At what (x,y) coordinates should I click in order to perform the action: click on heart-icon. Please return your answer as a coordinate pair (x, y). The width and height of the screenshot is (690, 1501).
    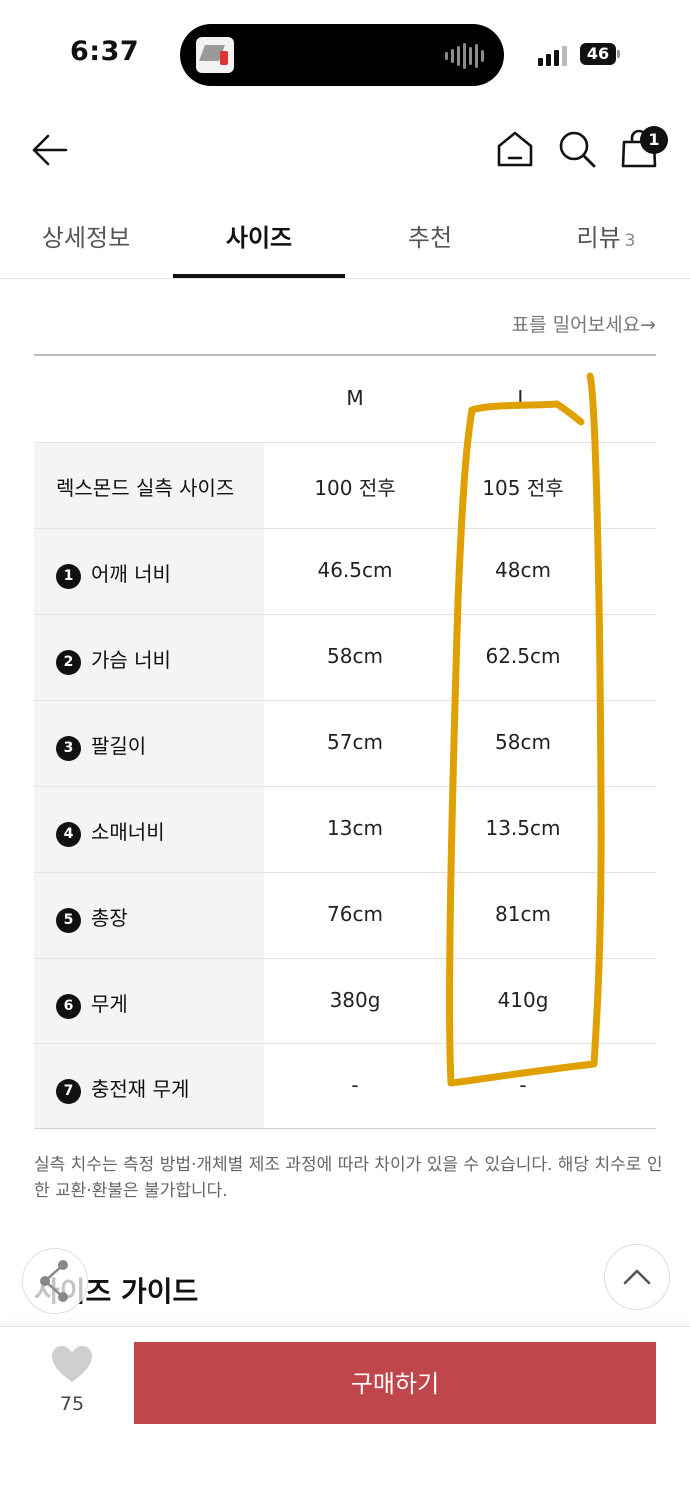
    Looking at the image, I should click on (72, 1364).